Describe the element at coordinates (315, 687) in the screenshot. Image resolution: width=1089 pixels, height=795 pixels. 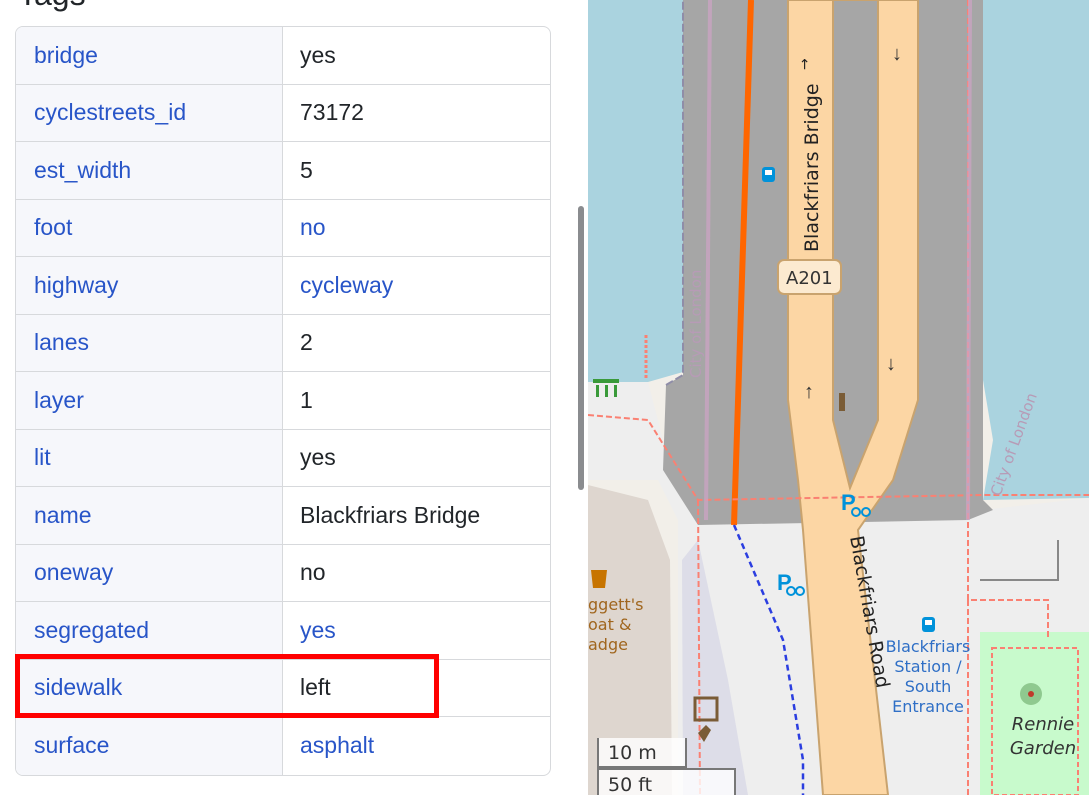
I see `tag-value: left` at that location.